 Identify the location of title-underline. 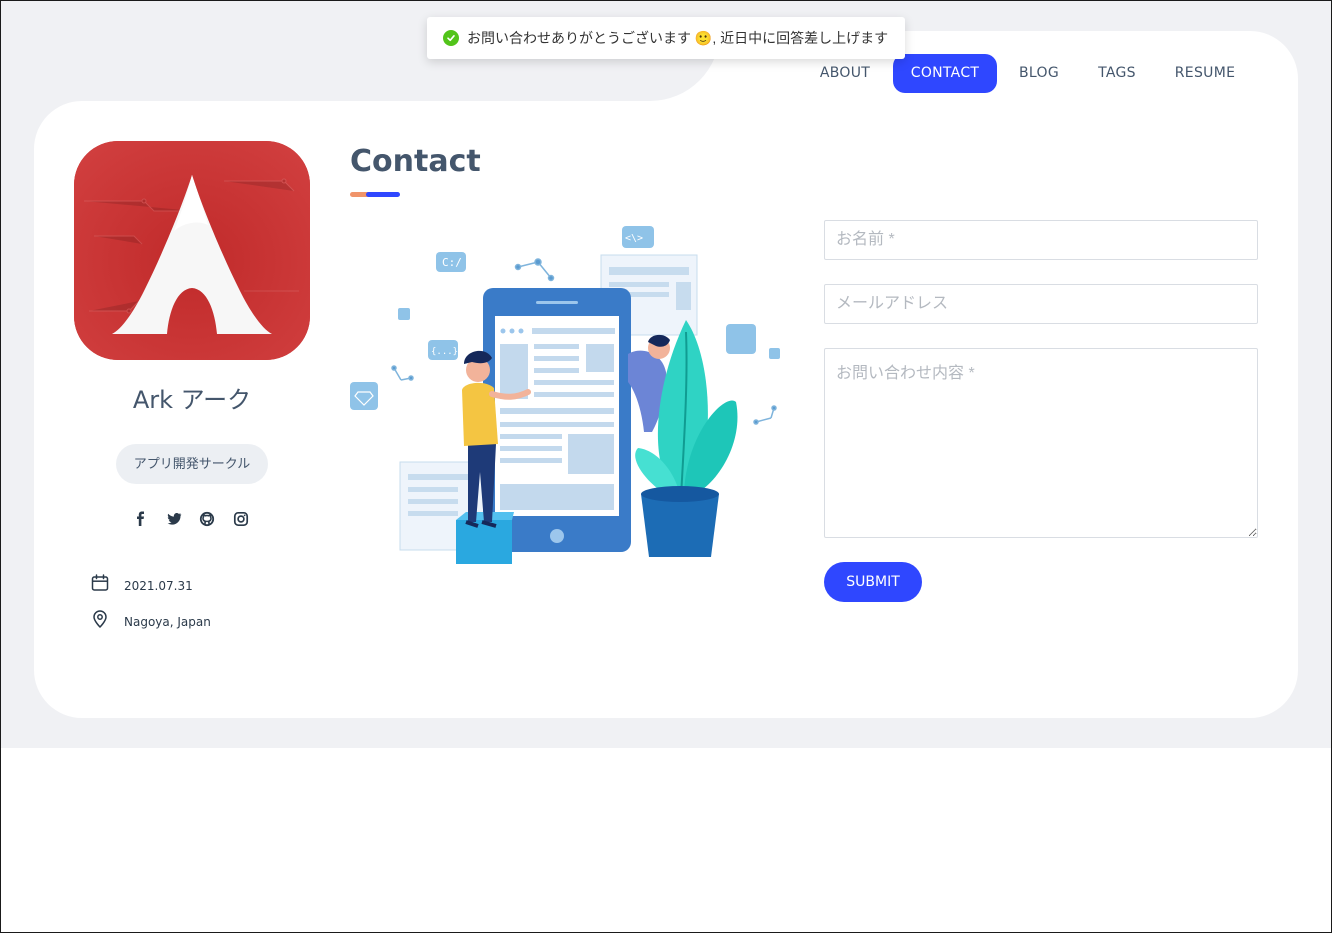
(375, 194).